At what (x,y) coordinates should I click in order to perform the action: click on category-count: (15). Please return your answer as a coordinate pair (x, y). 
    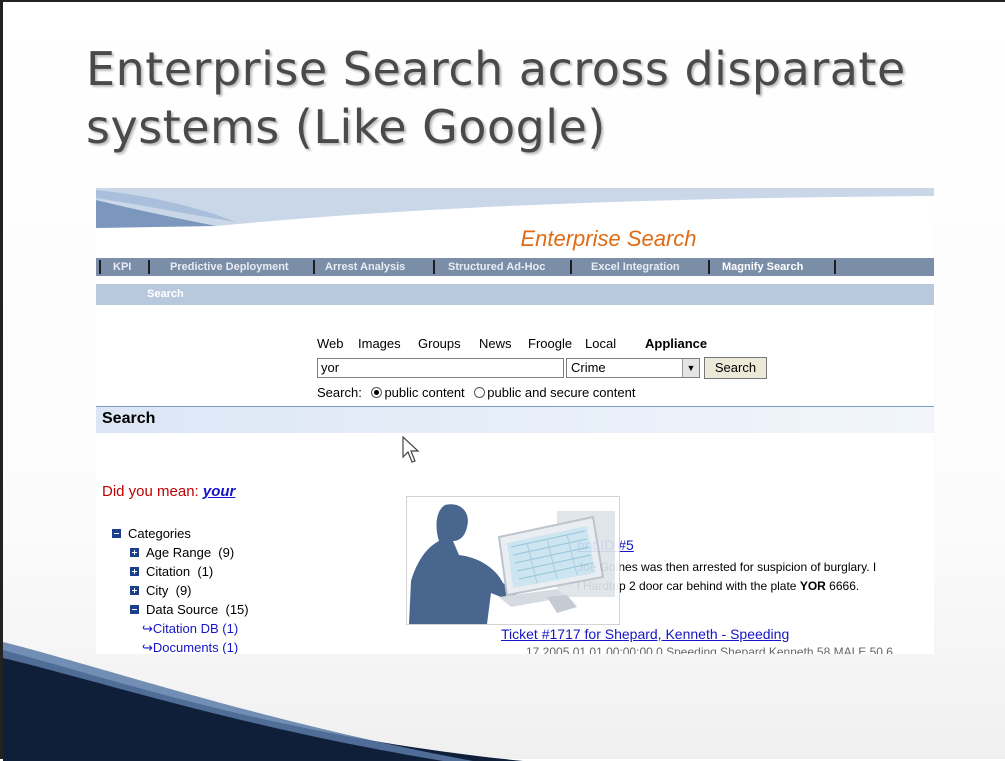
    Looking at the image, I should click on (237, 609).